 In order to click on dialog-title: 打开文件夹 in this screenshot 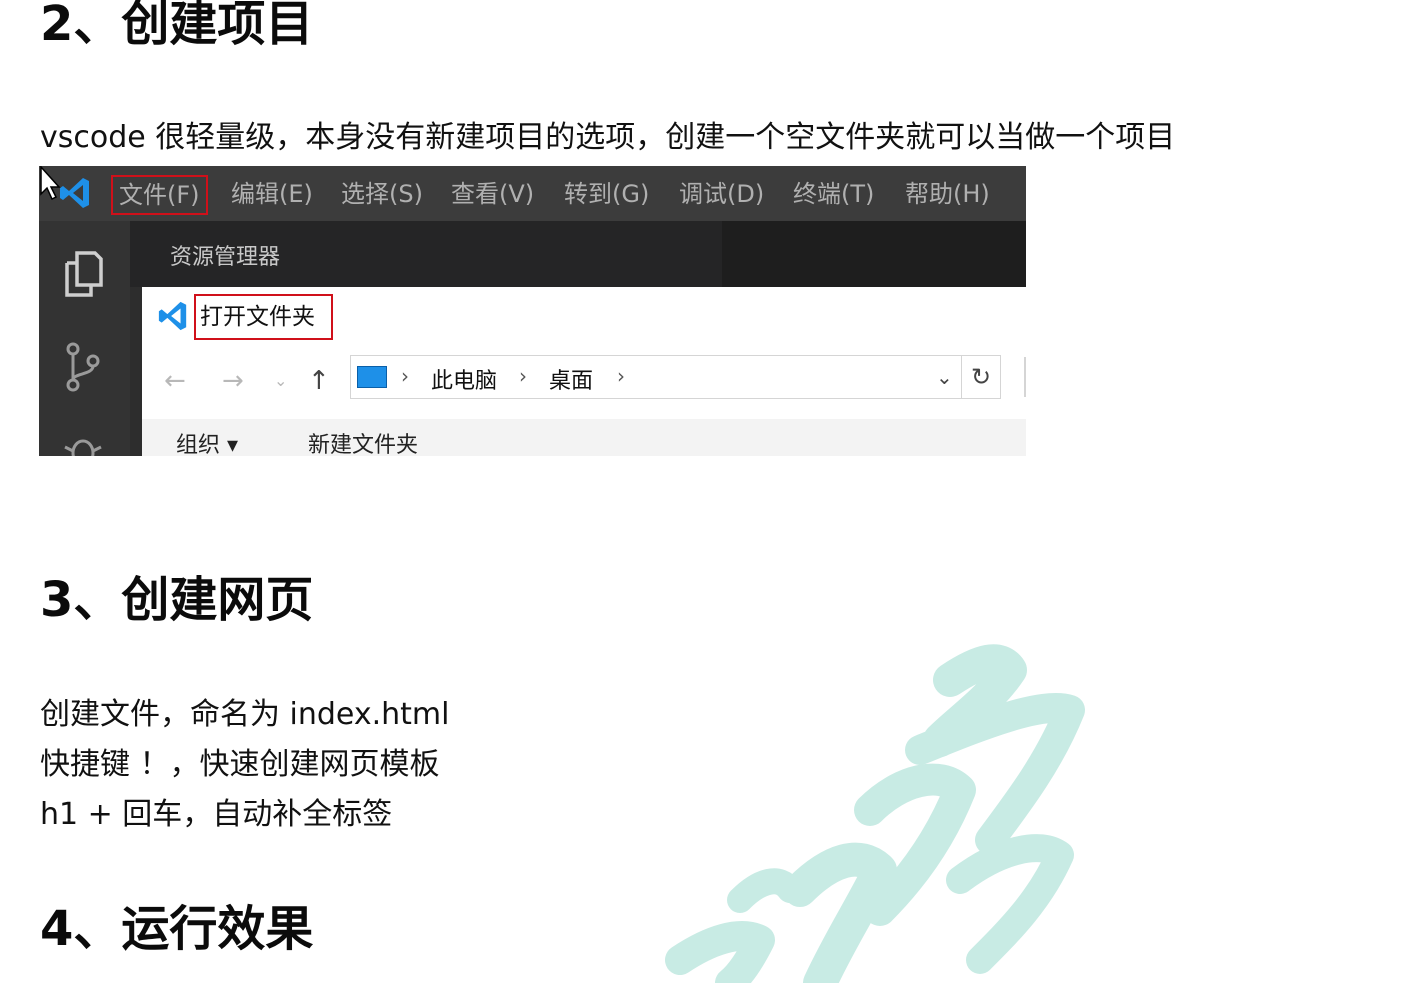, I will do `click(263, 317)`.